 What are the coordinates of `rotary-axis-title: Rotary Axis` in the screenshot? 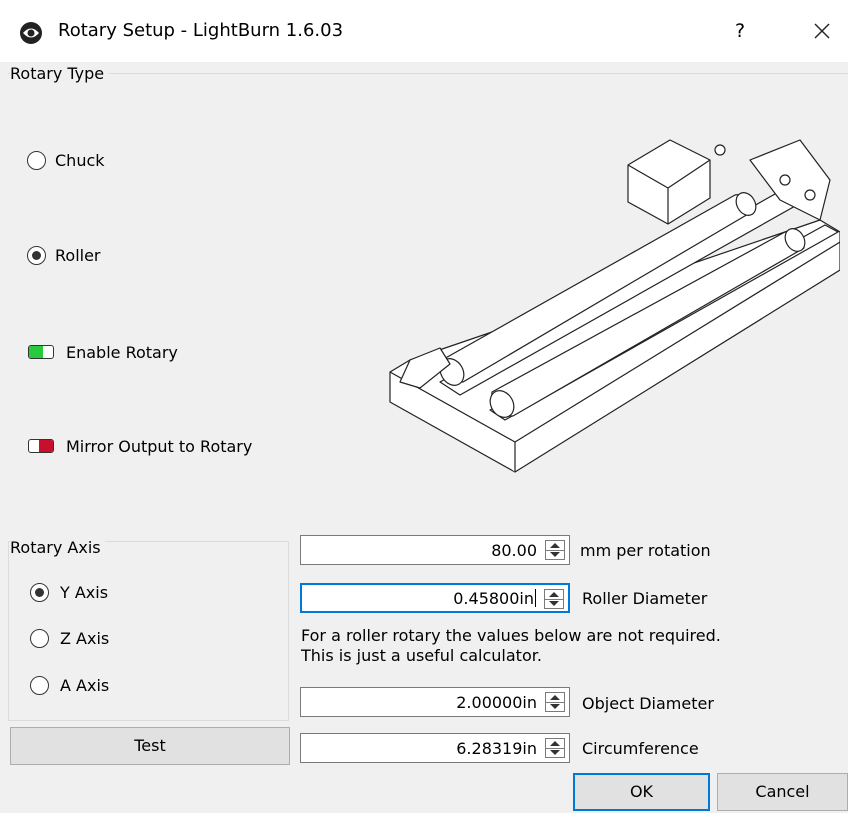 It's located at (57, 548).